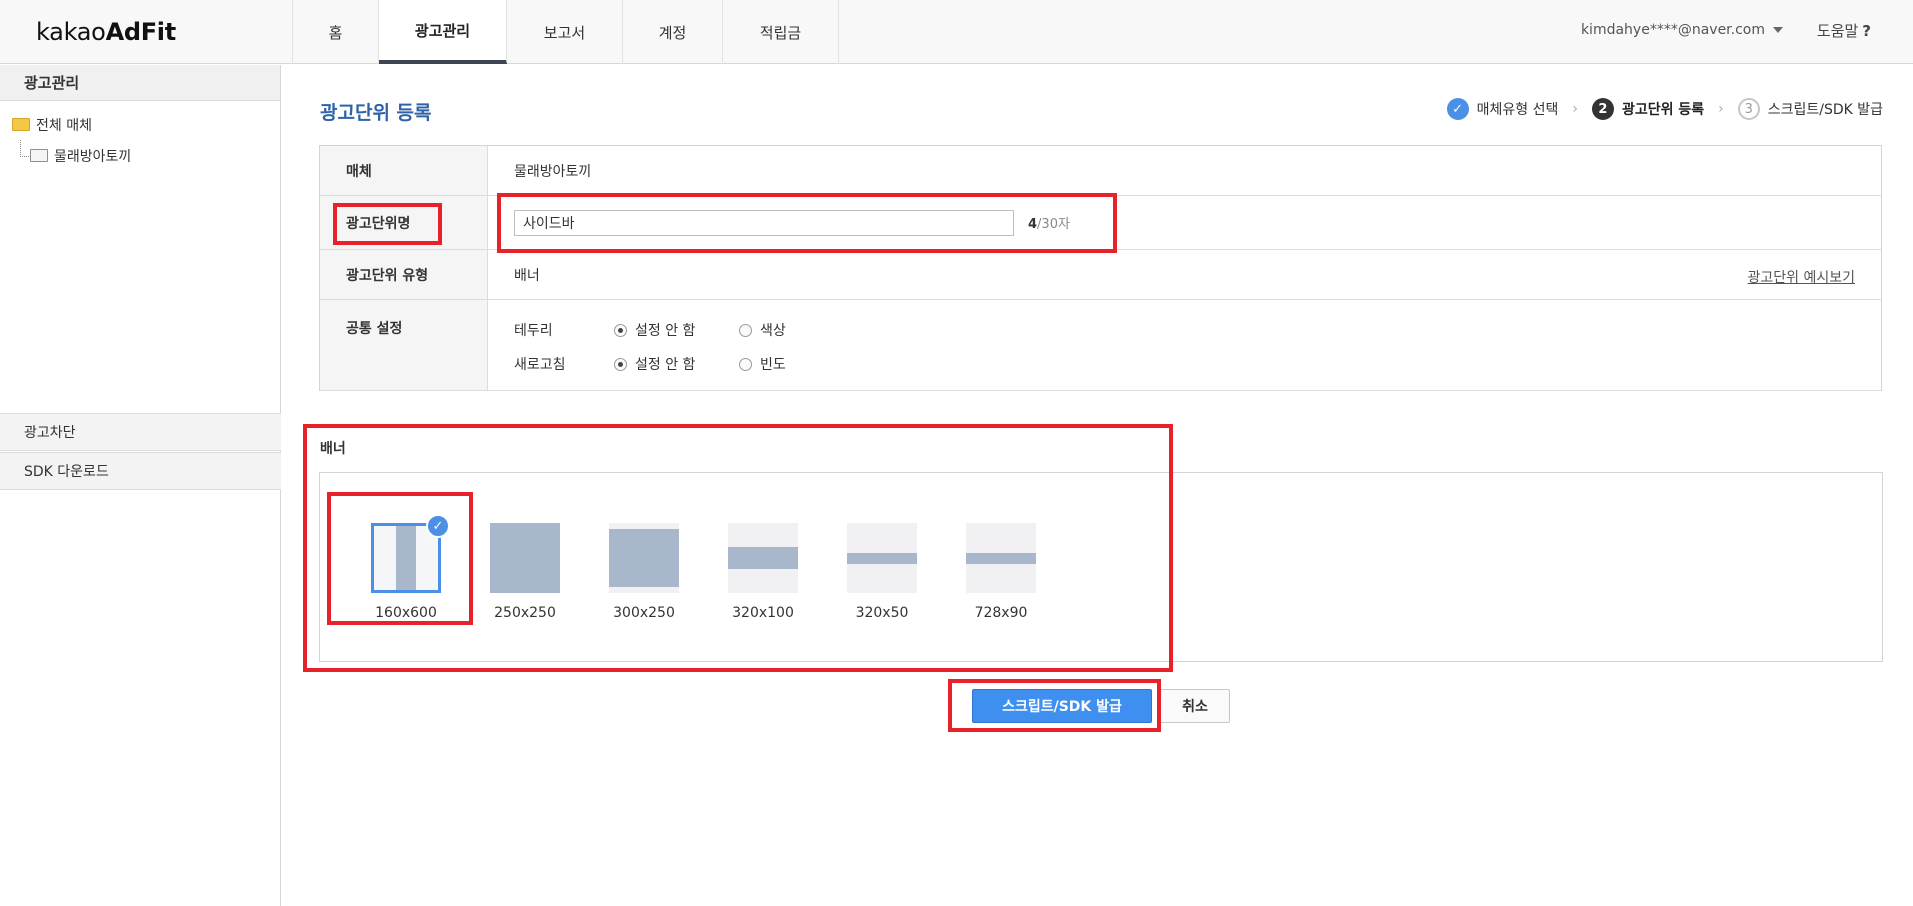 This screenshot has width=1913, height=906. What do you see at coordinates (1844, 30) in the screenshot?
I see `help-link: 도움말?` at bounding box center [1844, 30].